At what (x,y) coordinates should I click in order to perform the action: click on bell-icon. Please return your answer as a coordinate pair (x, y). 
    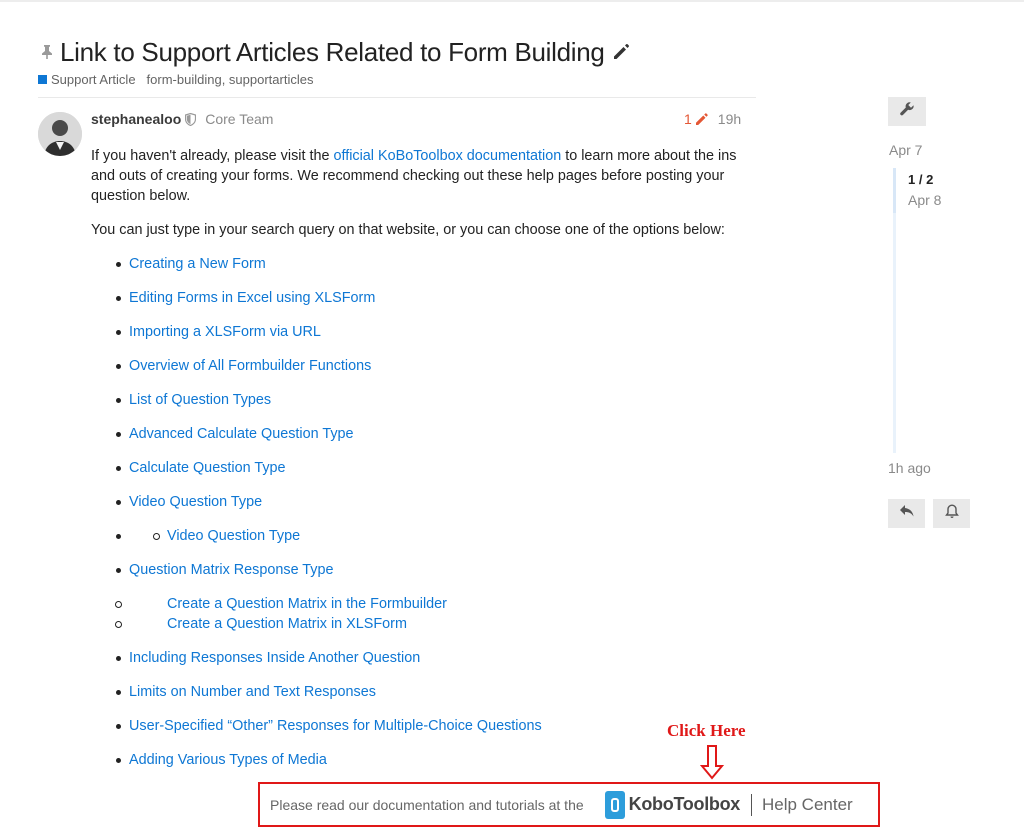
    Looking at the image, I should click on (951, 513).